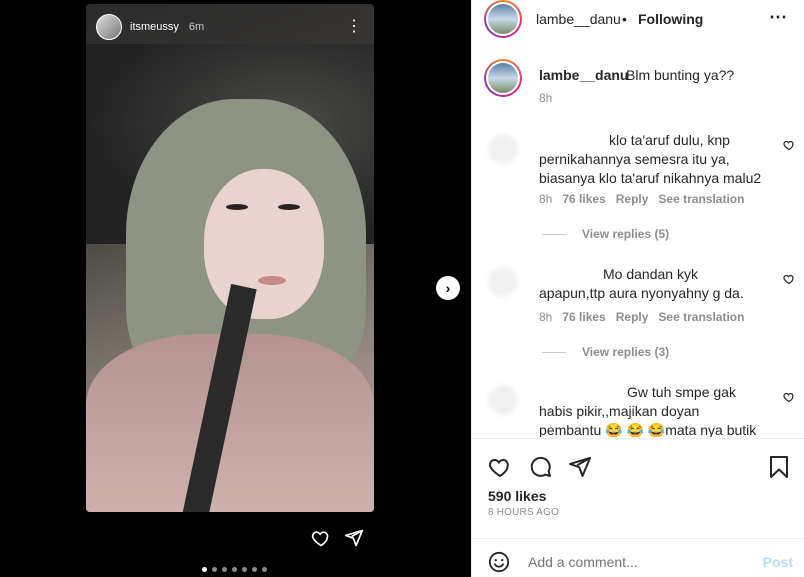  What do you see at coordinates (524, 512) in the screenshot?
I see `post-timestamp: 8 HOURS AGO` at bounding box center [524, 512].